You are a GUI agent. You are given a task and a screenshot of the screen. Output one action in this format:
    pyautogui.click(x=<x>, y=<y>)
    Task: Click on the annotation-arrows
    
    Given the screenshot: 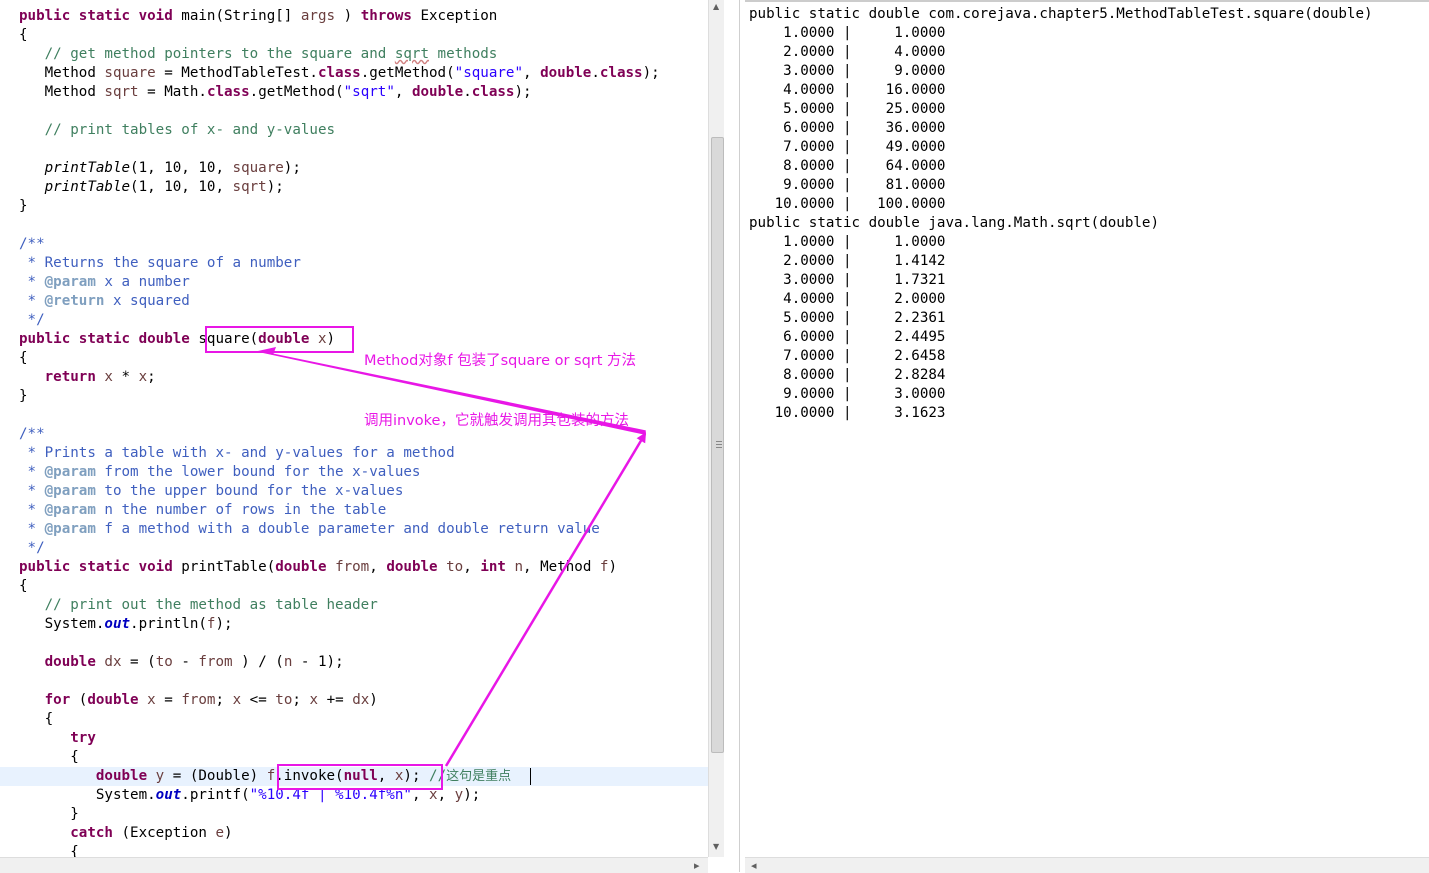 What is the action you would take?
    pyautogui.click(x=452, y=557)
    